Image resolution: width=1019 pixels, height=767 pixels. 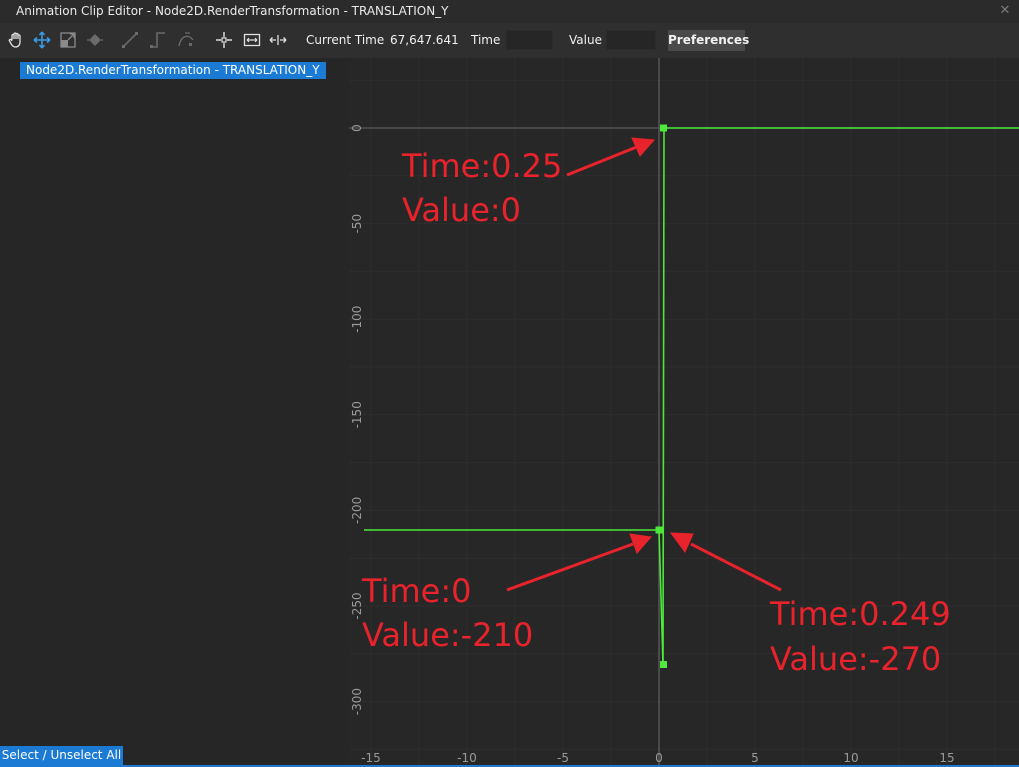 What do you see at coordinates (357, 224) in the screenshot?
I see `y-tick-label: -50` at bounding box center [357, 224].